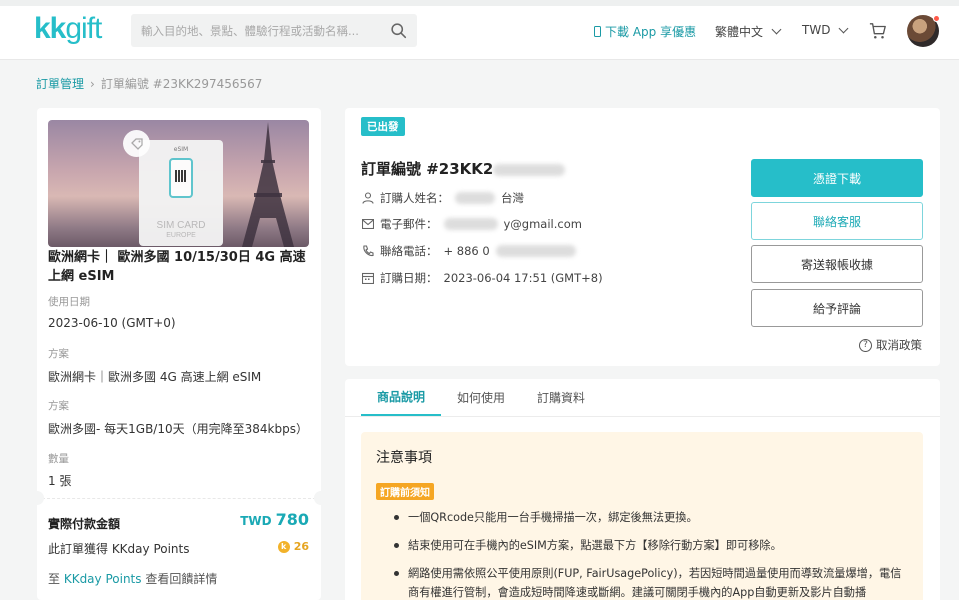 The height and width of the screenshot is (600, 959). I want to click on chevron-right-icon: ›, so click(92, 83).